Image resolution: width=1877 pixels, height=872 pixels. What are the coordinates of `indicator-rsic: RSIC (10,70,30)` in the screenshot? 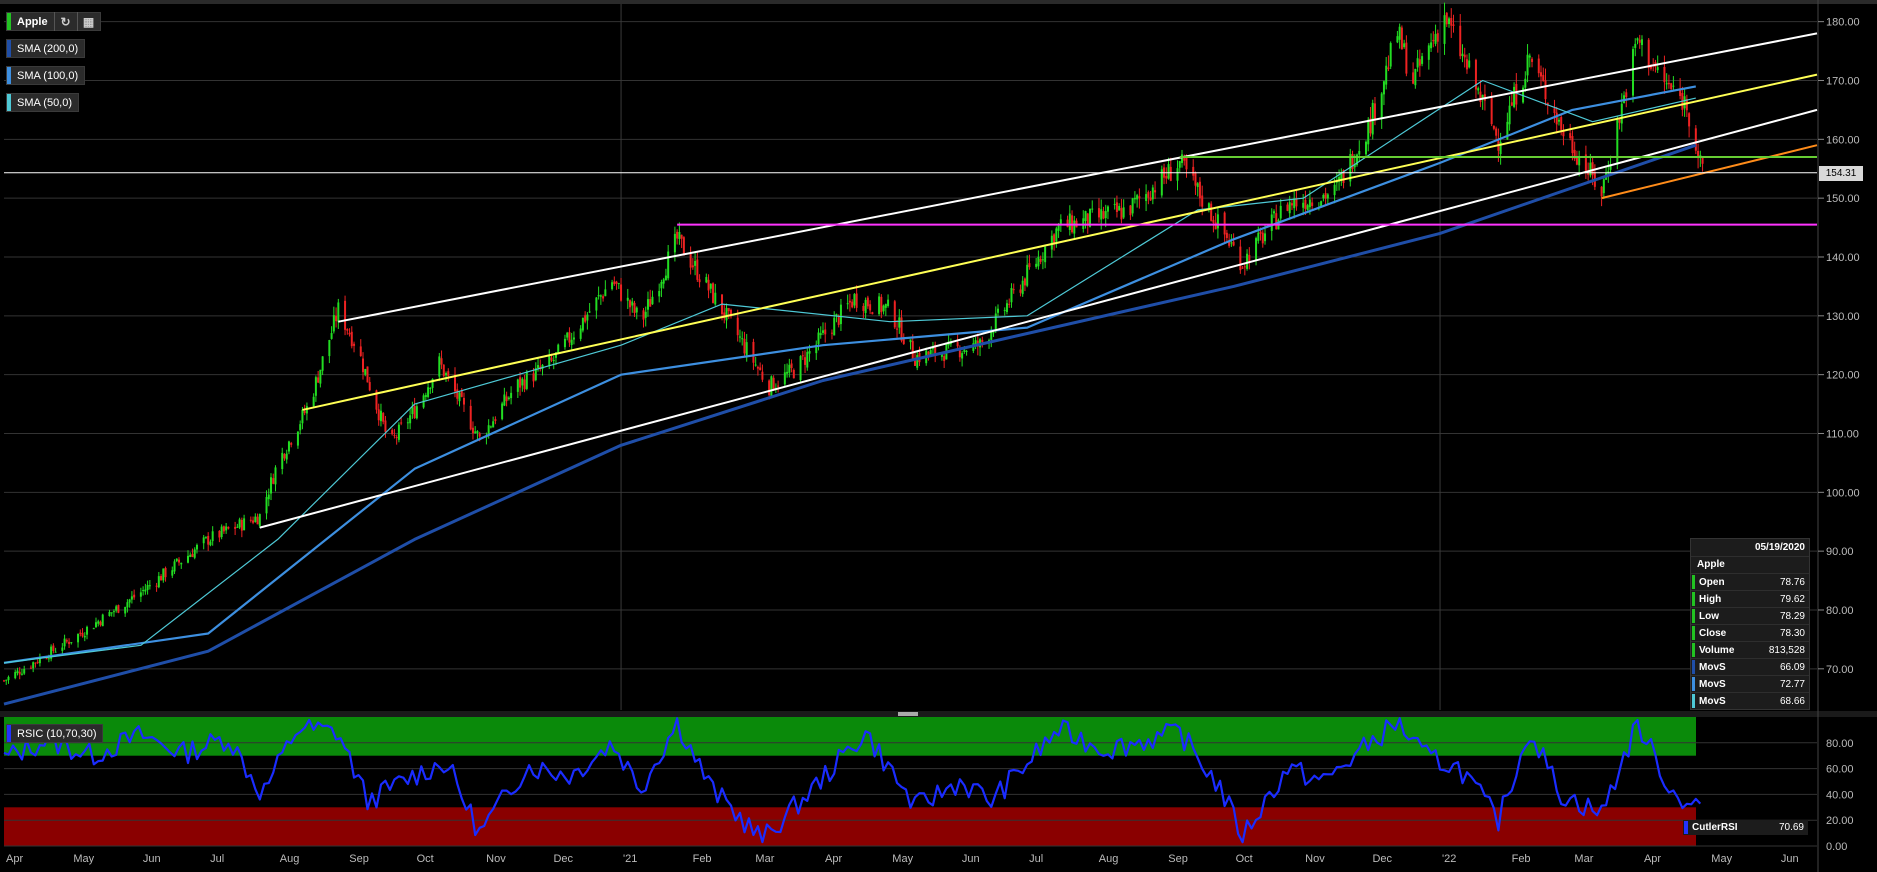 It's located at (55, 733).